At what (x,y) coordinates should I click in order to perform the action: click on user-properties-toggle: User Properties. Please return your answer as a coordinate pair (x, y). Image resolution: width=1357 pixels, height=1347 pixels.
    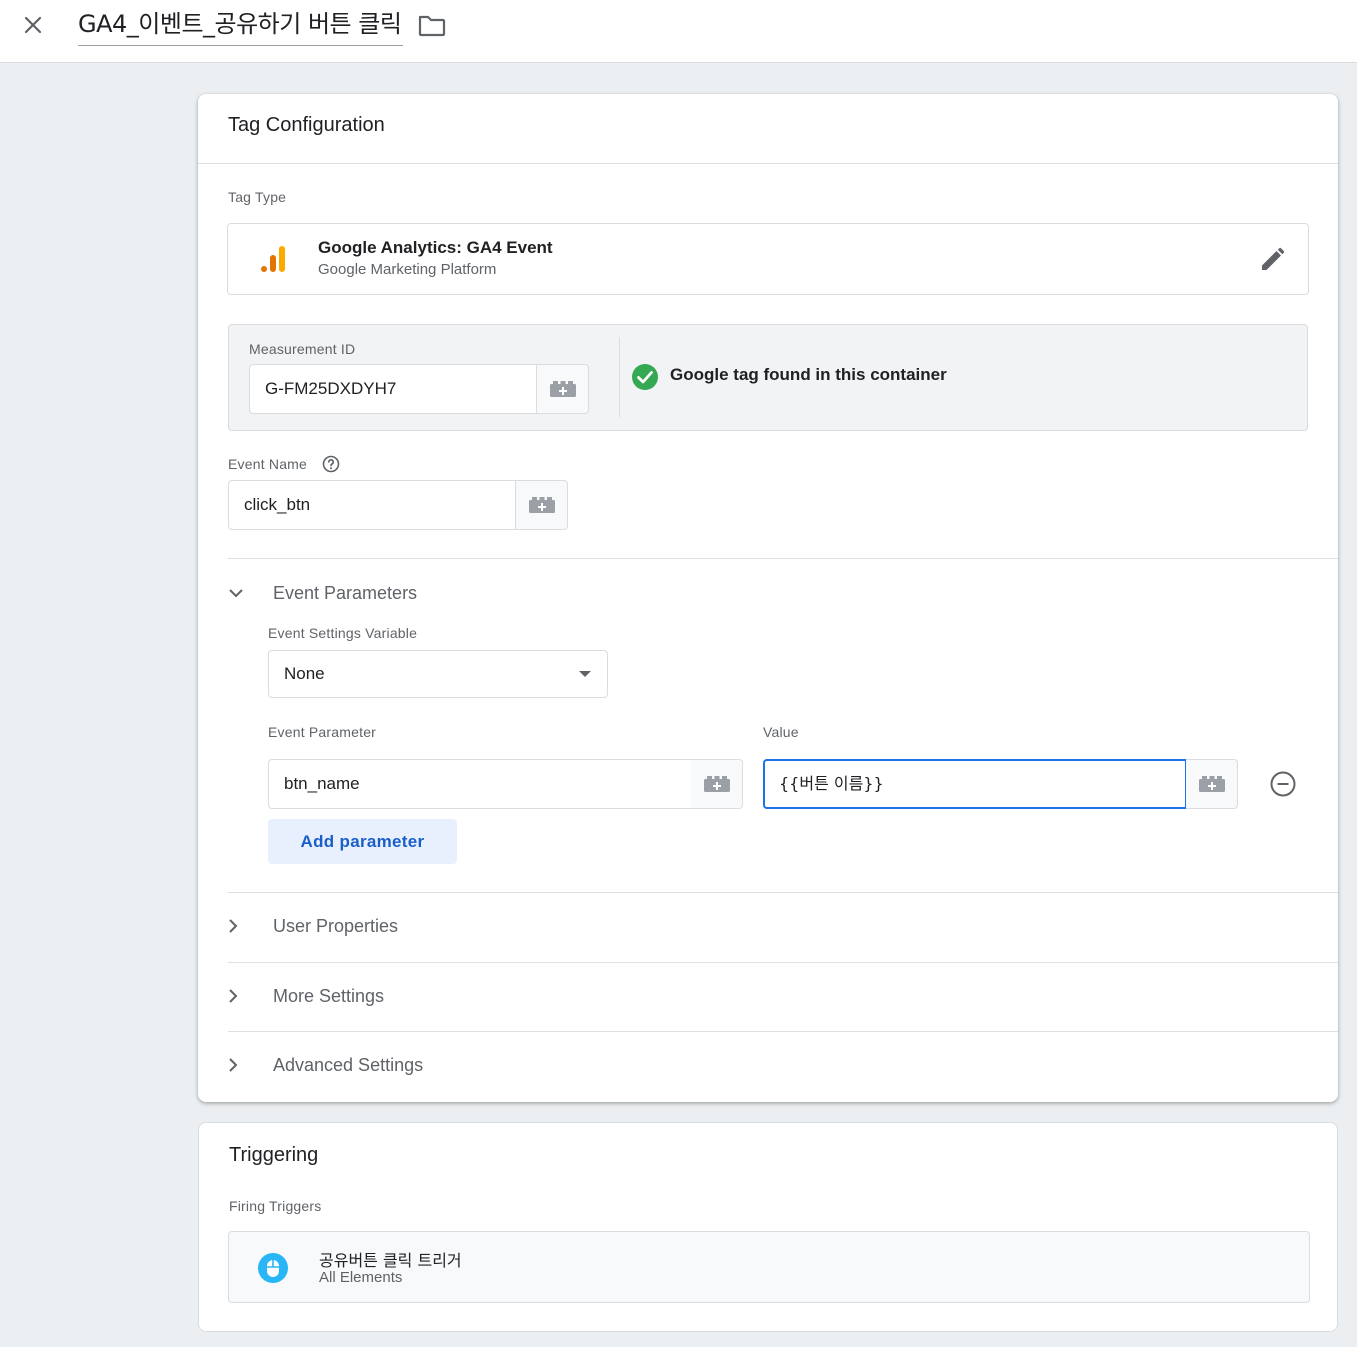
    Looking at the image, I should click on (313, 926).